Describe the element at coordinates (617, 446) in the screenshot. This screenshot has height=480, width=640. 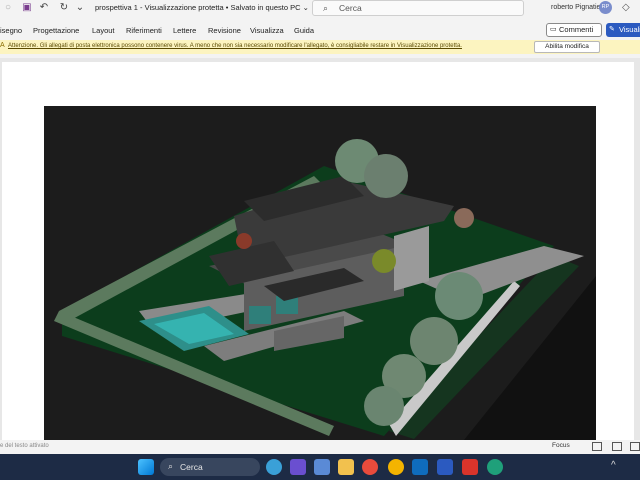
I see `print-layout-icon` at that location.